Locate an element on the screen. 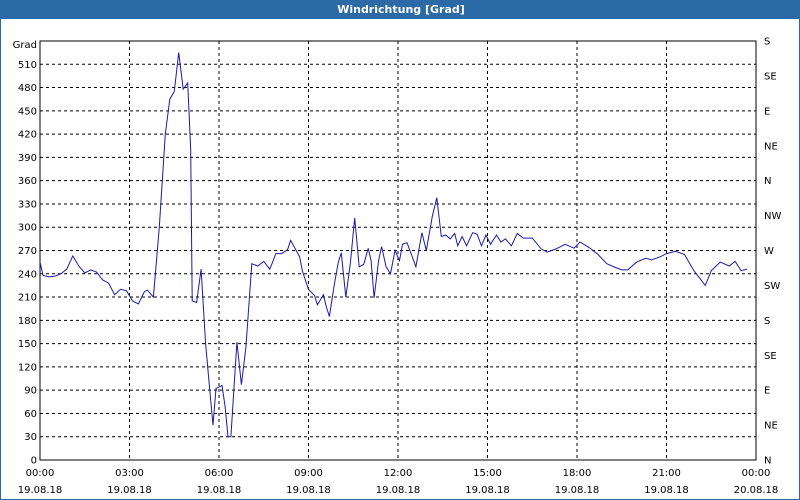  y-tick-label: 330 is located at coordinates (27, 204).